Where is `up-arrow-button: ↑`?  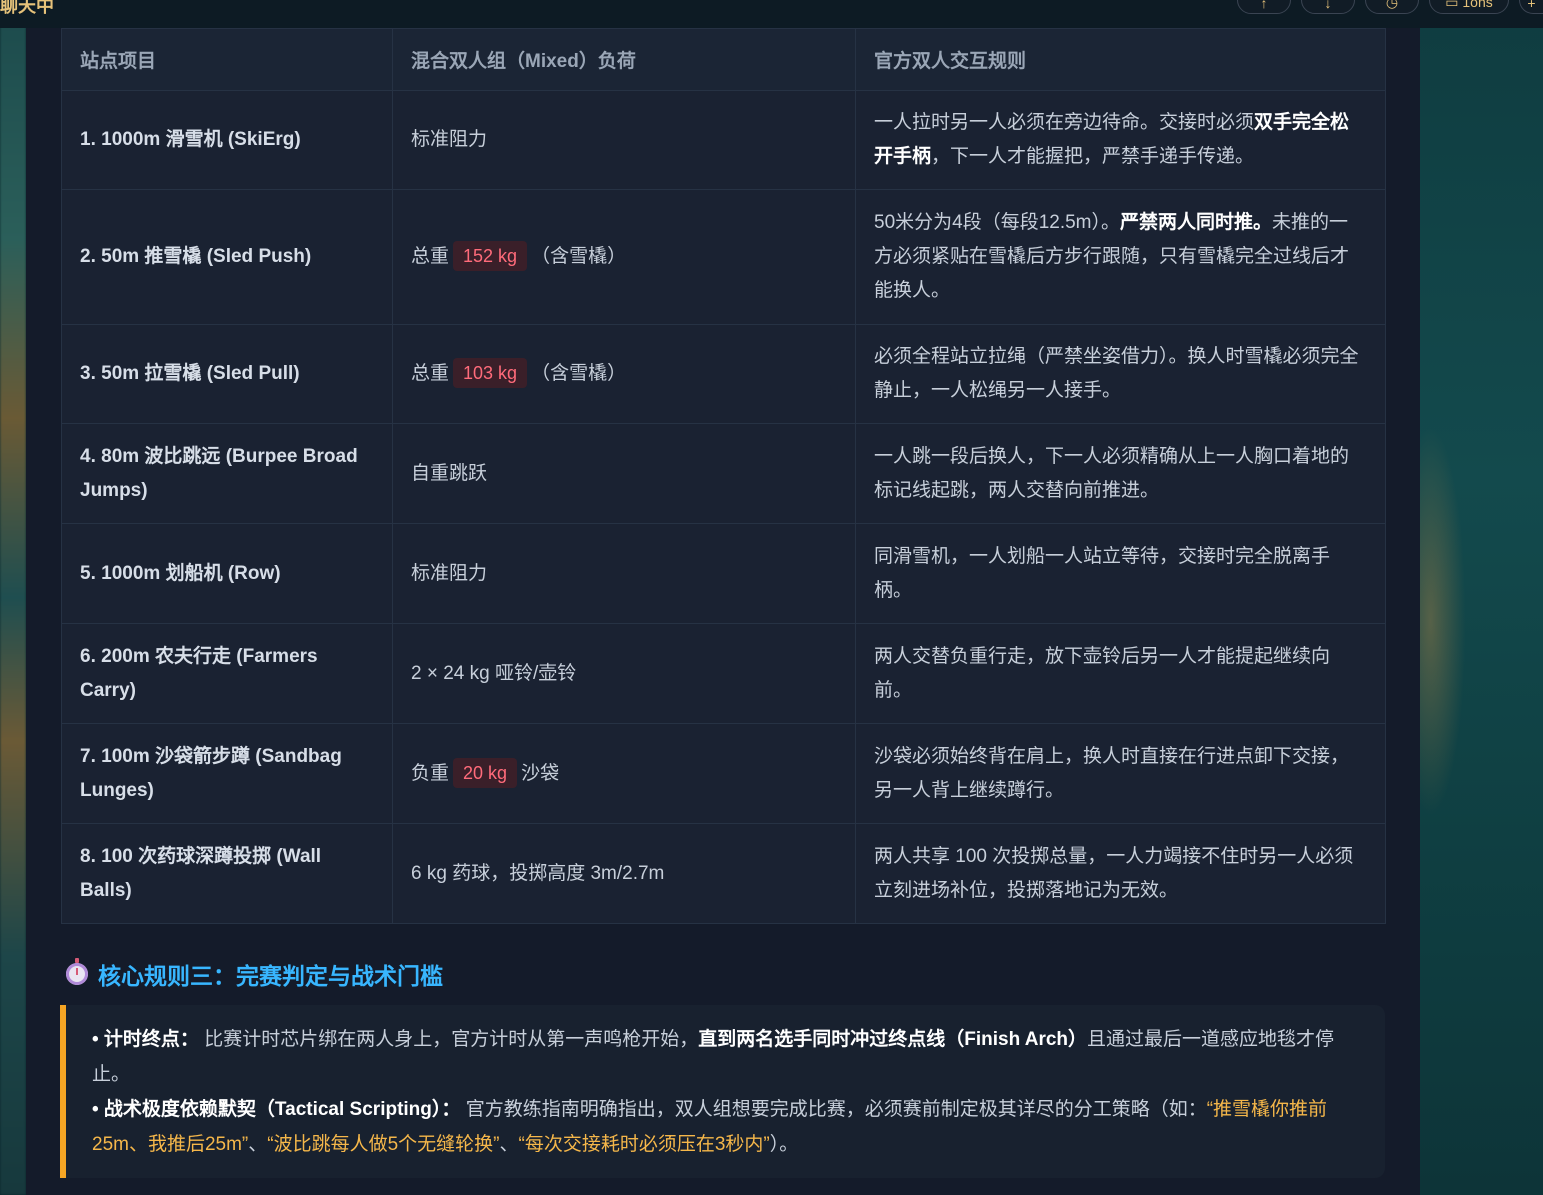 up-arrow-button: ↑ is located at coordinates (1264, 7).